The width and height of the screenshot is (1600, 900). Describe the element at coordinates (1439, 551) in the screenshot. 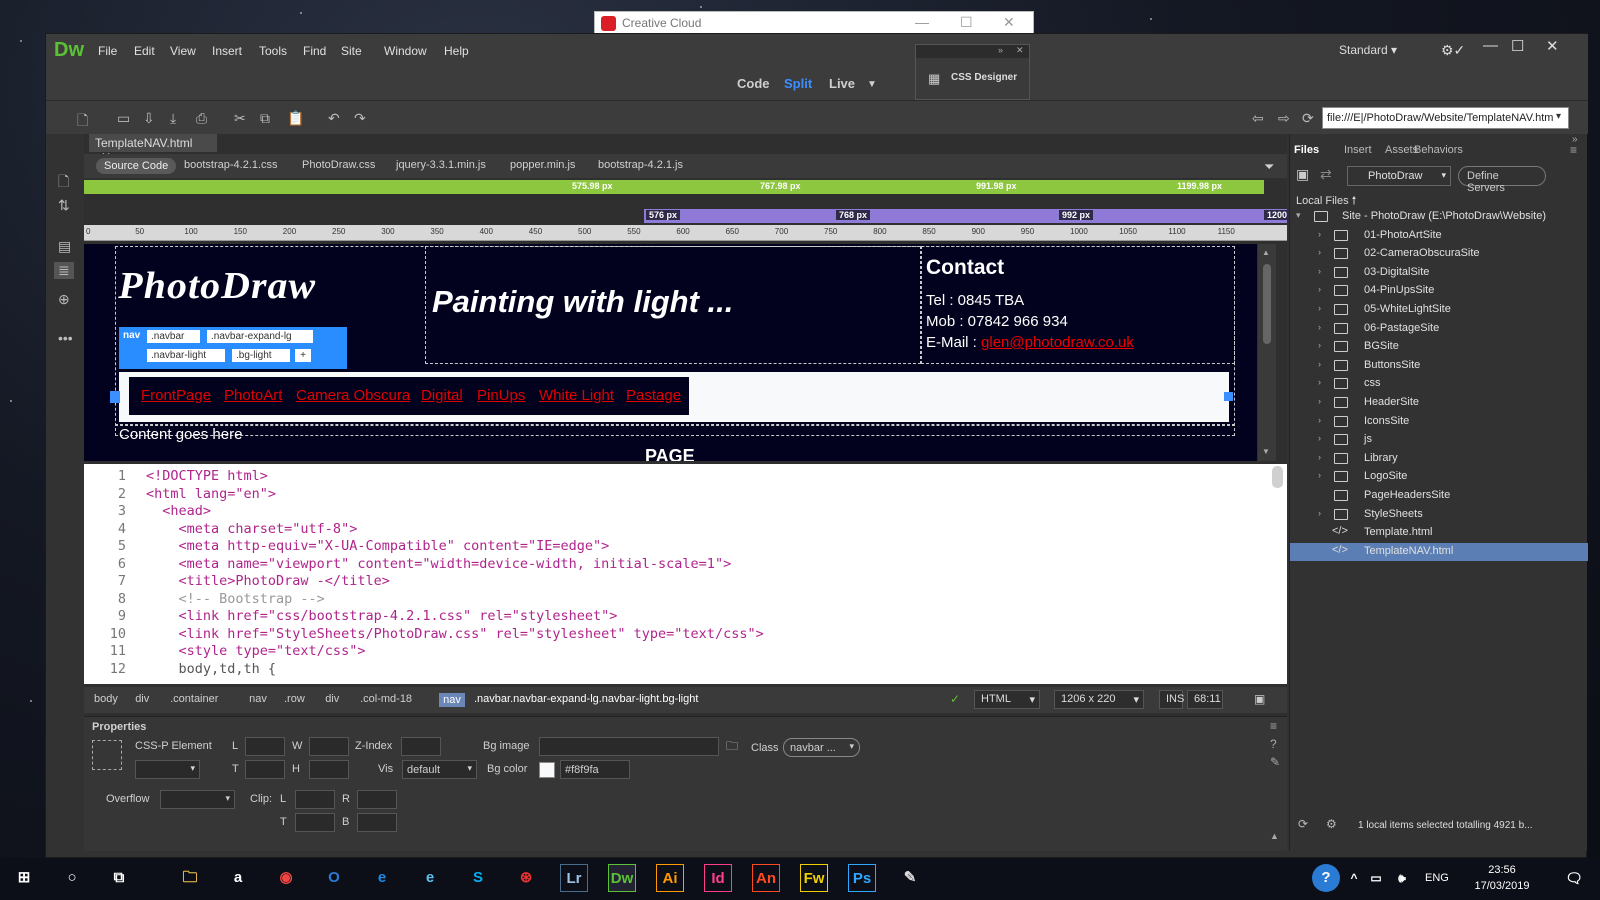

I see `file-item: </> TemplateNAV.html` at that location.